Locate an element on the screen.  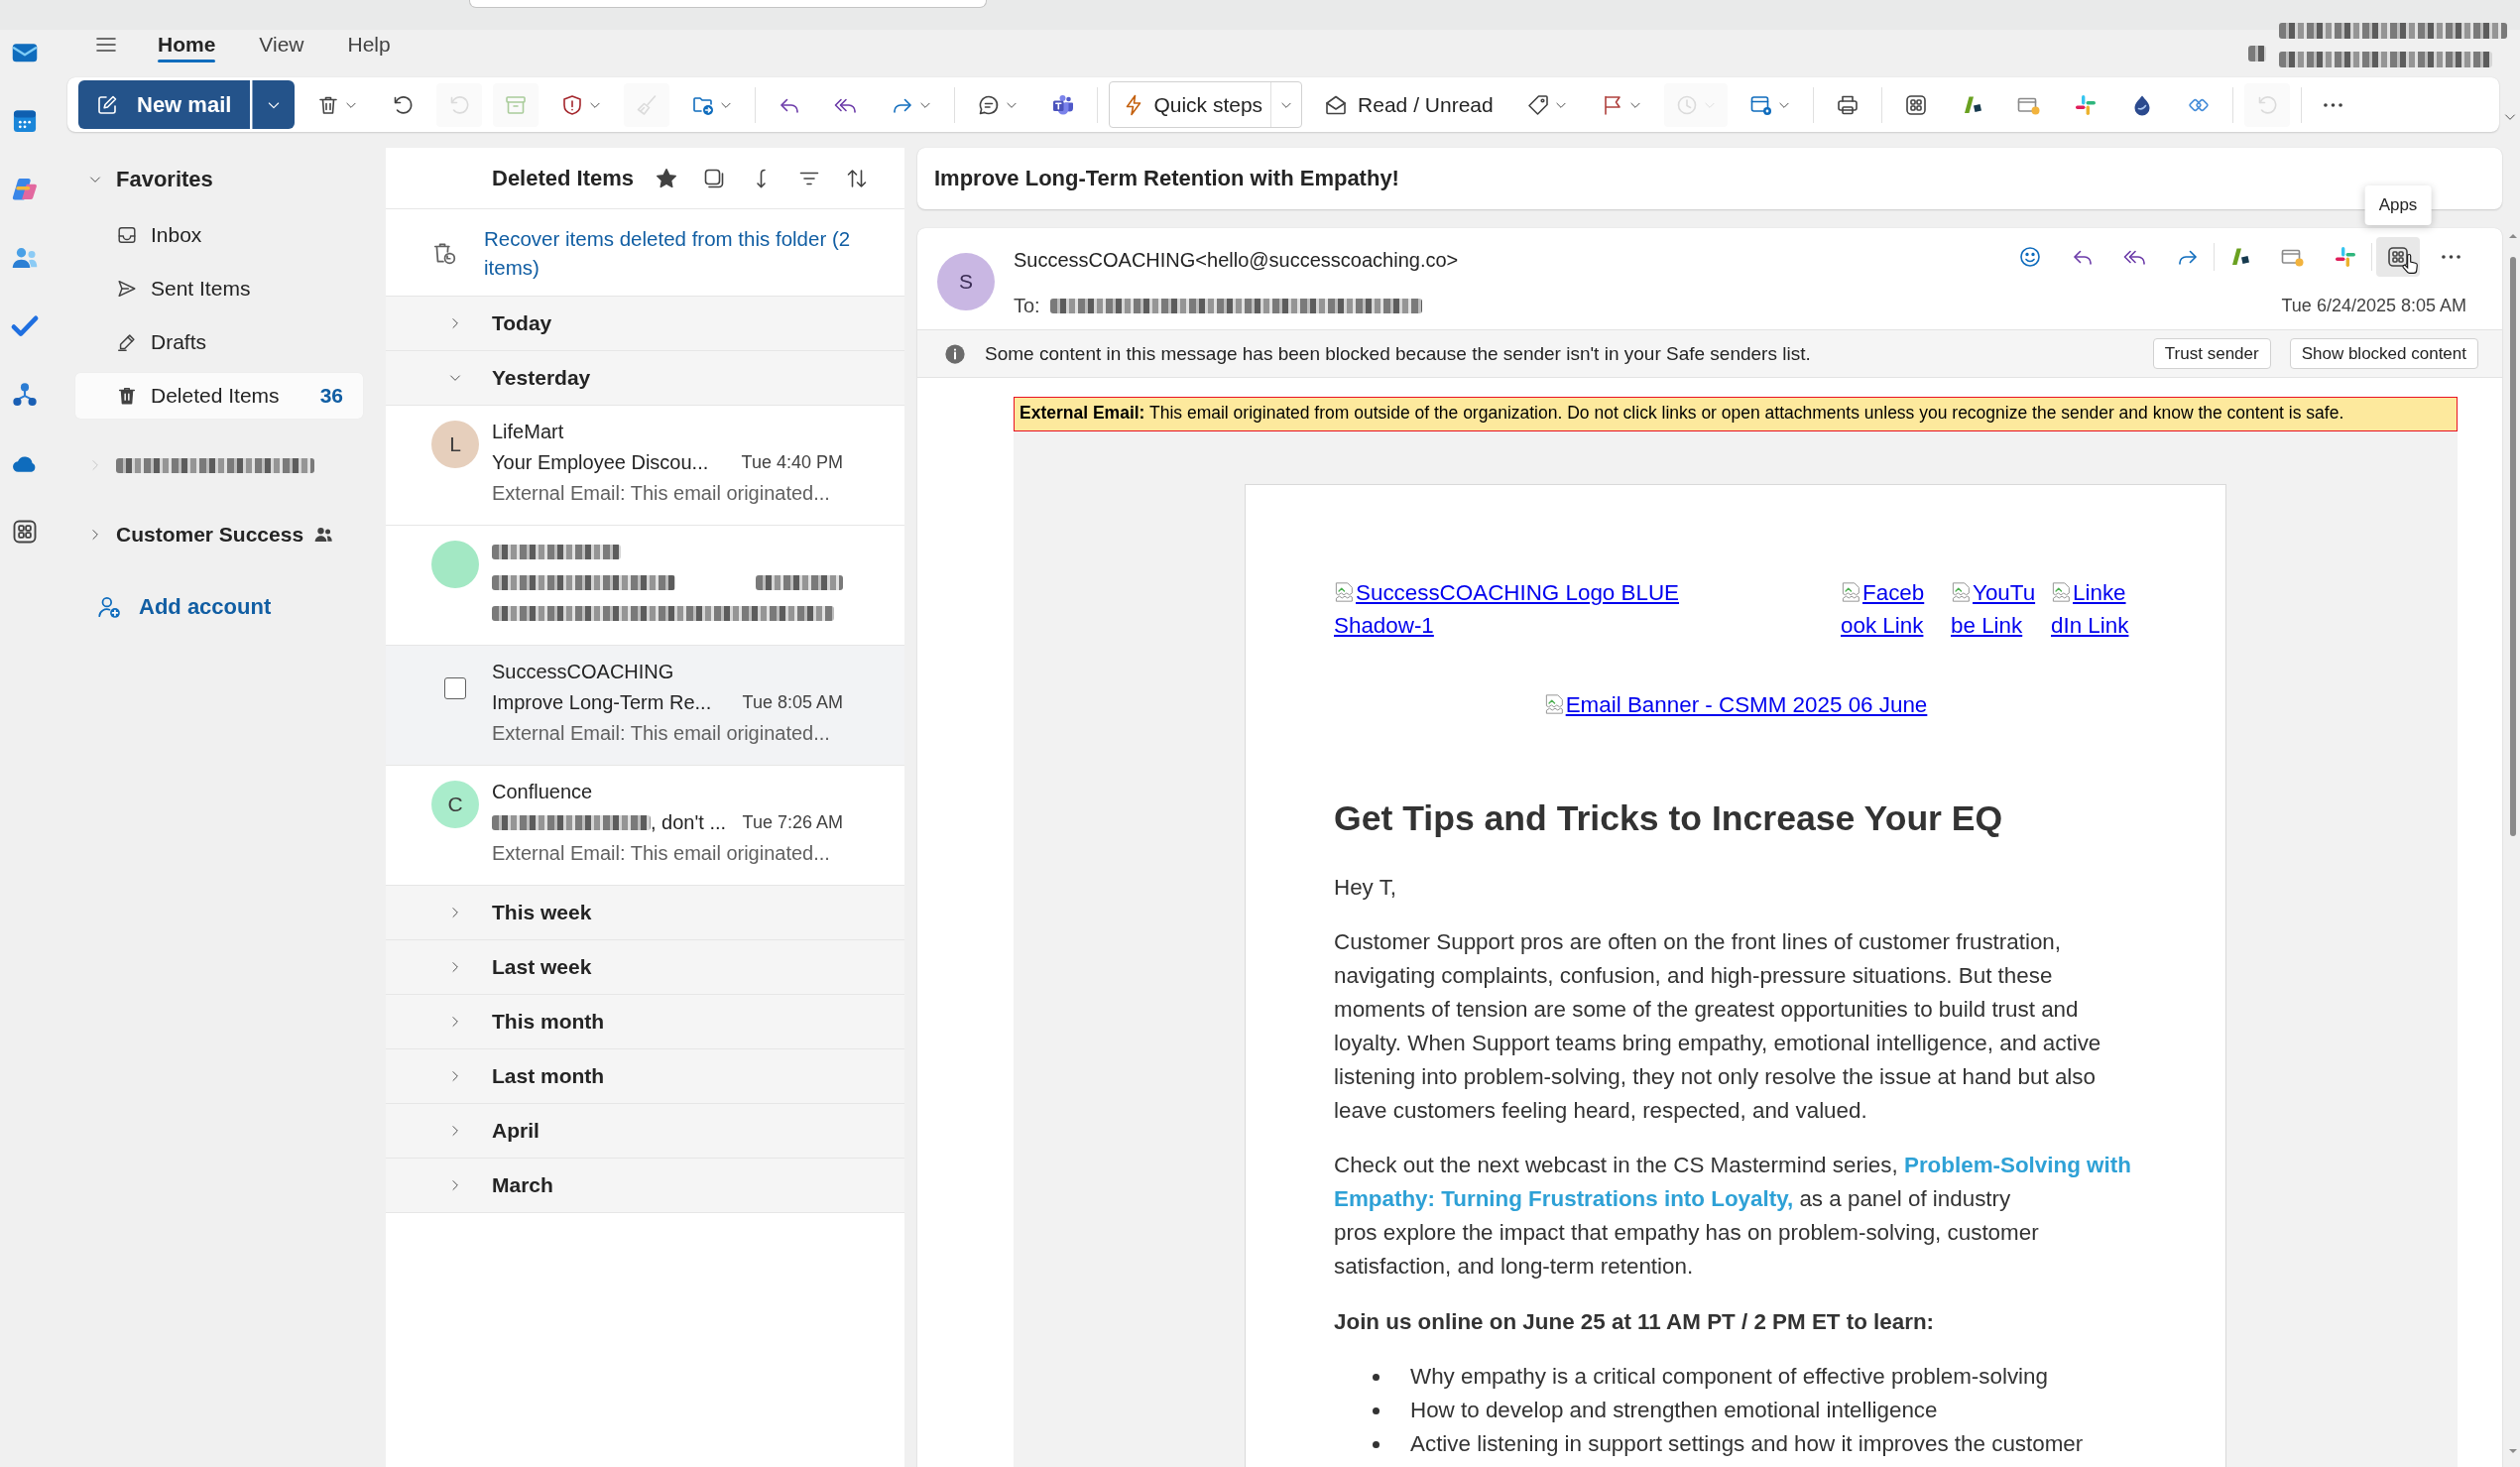
social-link: YouTube Link is located at coordinates (1994, 609).